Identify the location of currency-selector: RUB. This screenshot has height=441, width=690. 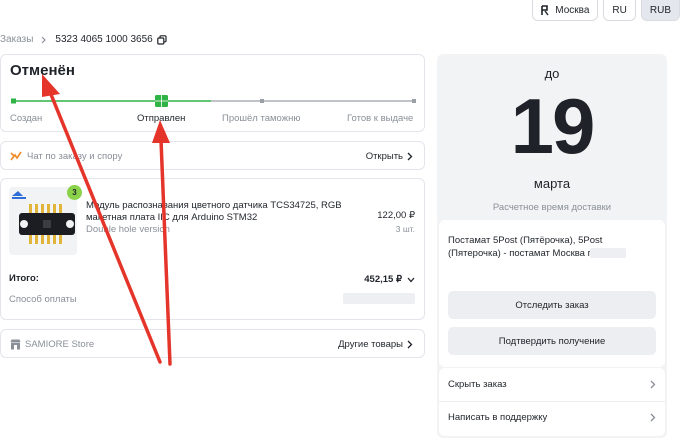
(660, 10).